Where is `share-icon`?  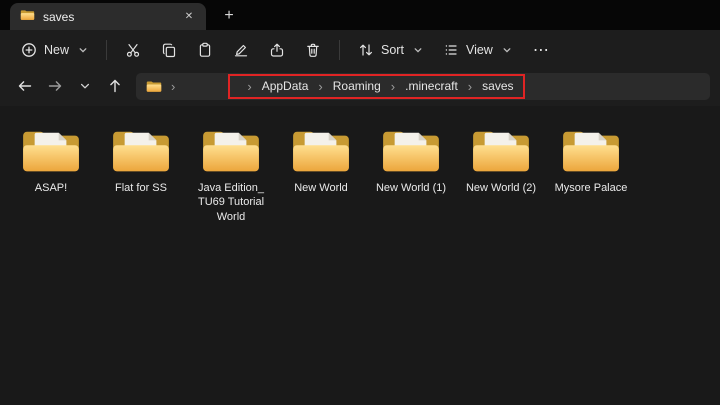 share-icon is located at coordinates (277, 50).